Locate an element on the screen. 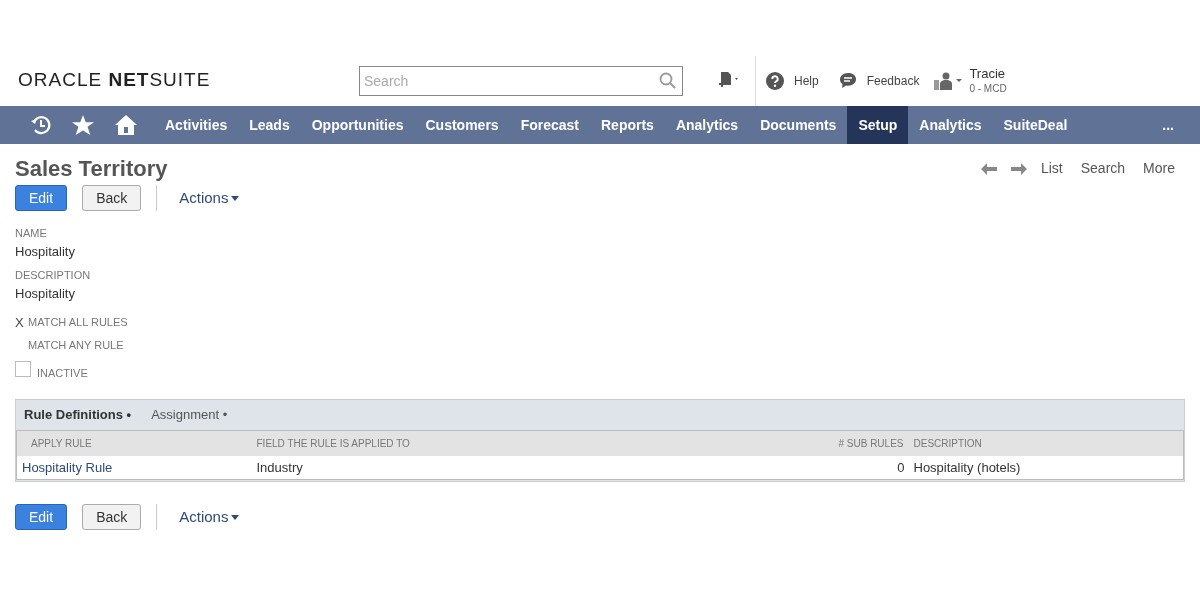 This screenshot has width=1200, height=600. user-name: Tracie is located at coordinates (988, 73).